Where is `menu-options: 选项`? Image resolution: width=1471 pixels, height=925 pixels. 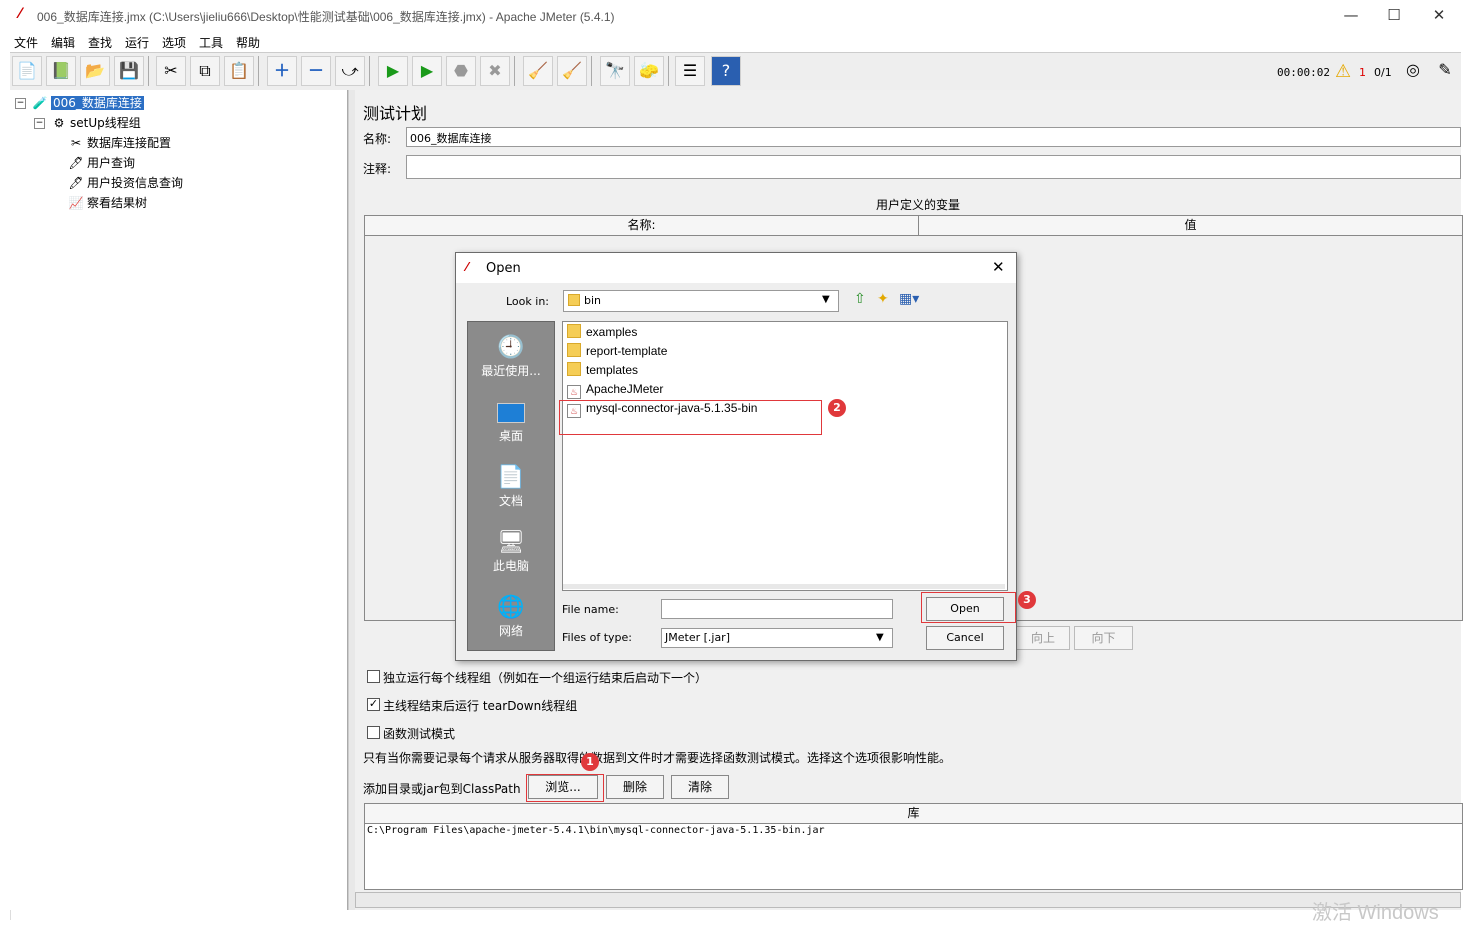 menu-options: 选项 is located at coordinates (174, 42).